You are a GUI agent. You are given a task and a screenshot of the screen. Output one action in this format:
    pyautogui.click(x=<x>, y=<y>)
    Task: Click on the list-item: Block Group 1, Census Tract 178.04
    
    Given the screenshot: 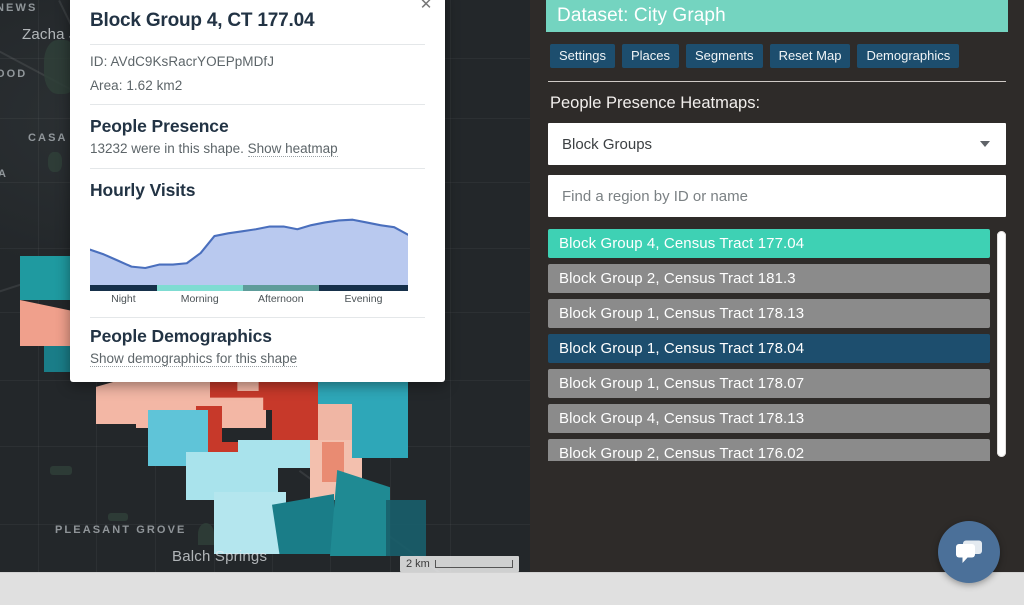 What is the action you would take?
    pyautogui.click(x=769, y=348)
    